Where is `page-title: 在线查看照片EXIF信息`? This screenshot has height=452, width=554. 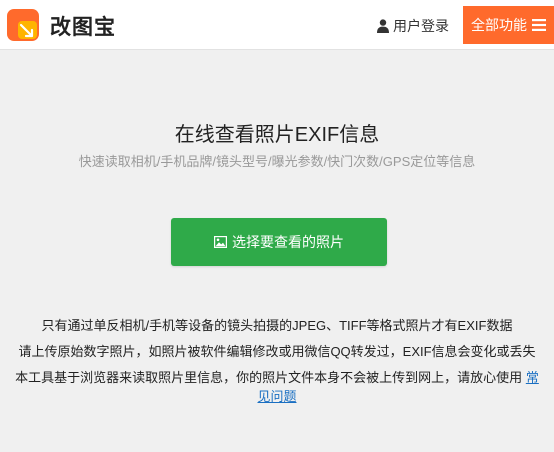
page-title: 在线查看照片EXIF信息 is located at coordinates (277, 135).